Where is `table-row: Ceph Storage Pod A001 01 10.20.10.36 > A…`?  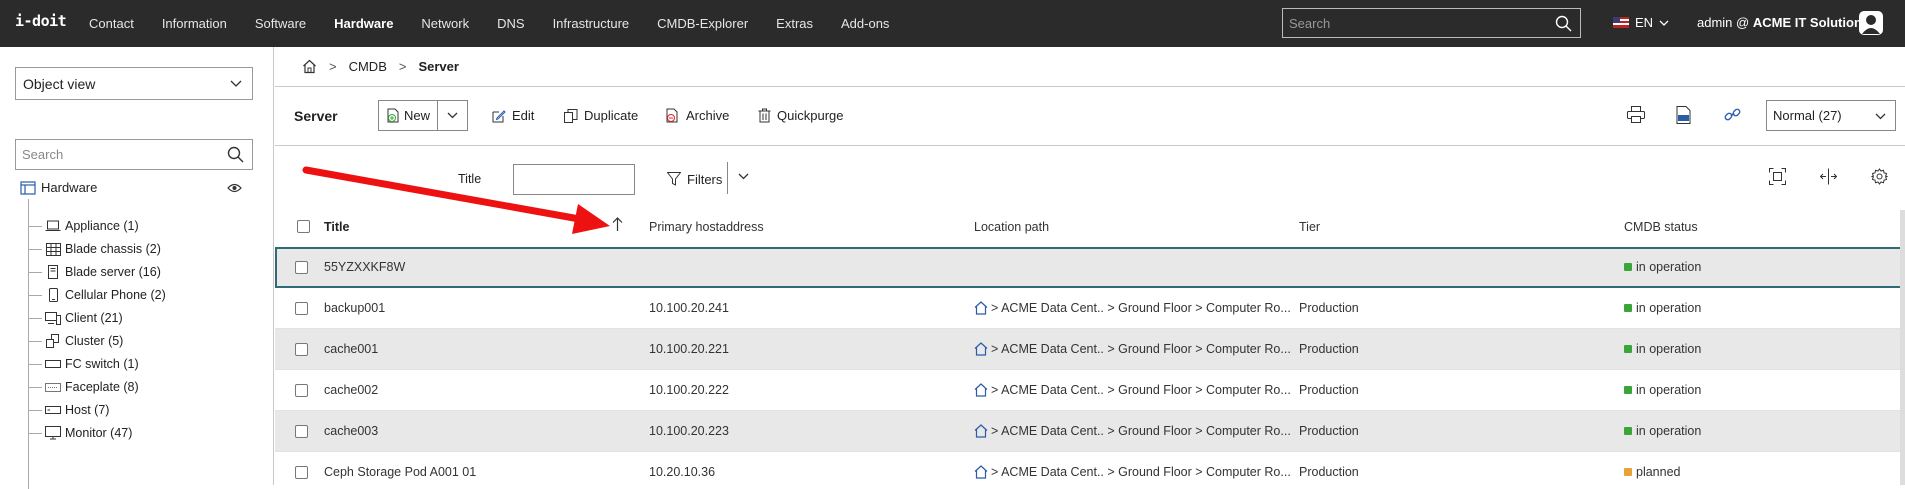
table-row: Ceph Storage Pod A001 01 10.20.10.36 > A… is located at coordinates (1090, 468).